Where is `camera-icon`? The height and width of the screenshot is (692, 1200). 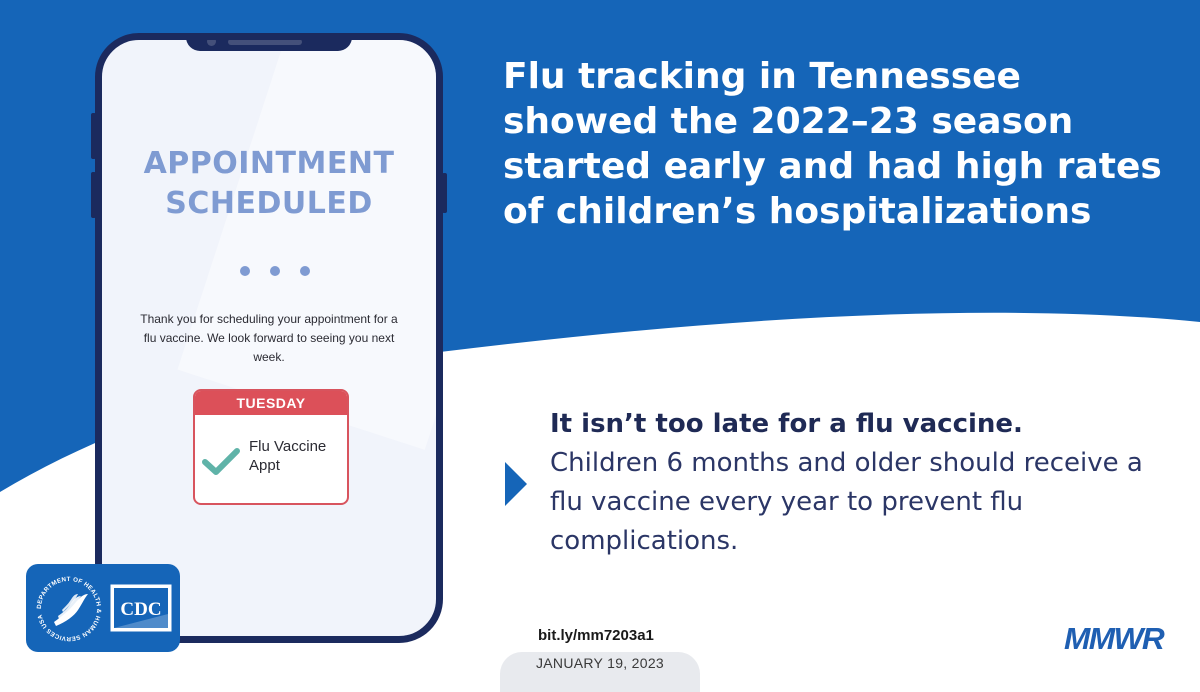
camera-icon is located at coordinates (211, 43).